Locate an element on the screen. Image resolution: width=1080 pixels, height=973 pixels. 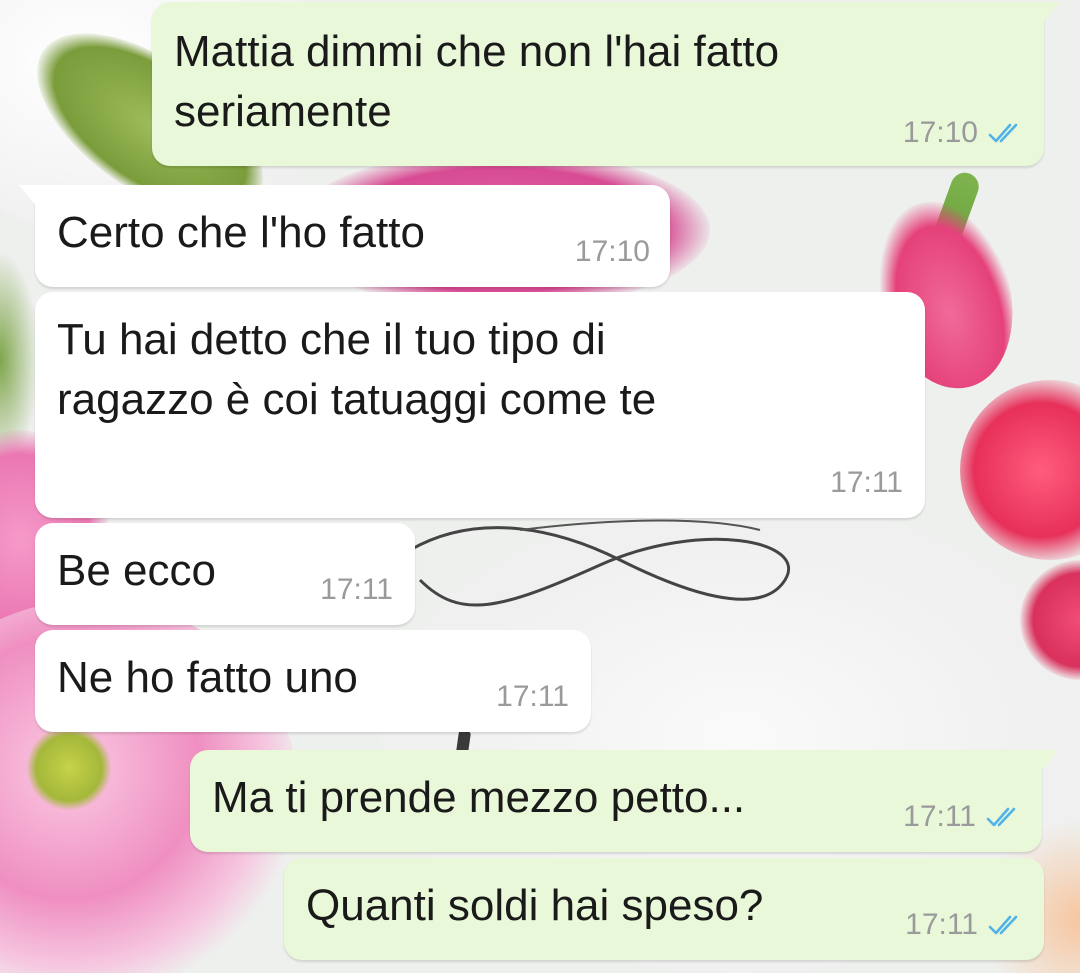
message-text: Quanti soldi hai speso? is located at coordinates (535, 905).